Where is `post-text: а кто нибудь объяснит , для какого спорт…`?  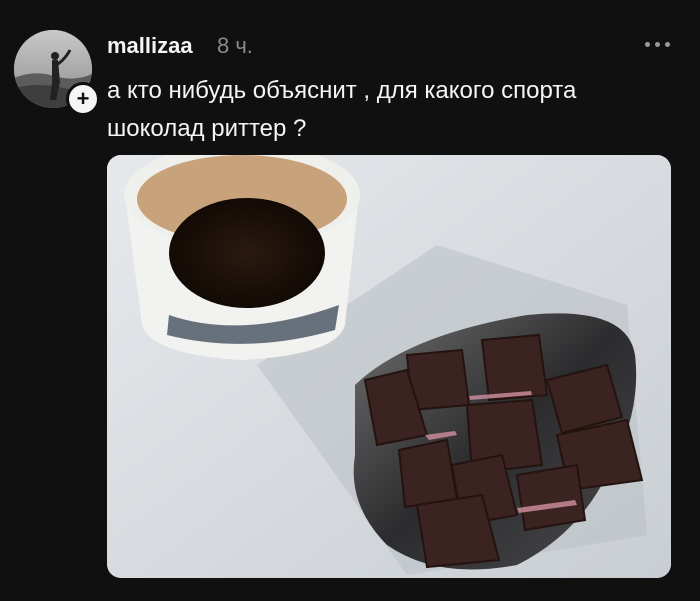
post-text: а кто нибудь объяснит , для какого спорт… is located at coordinates (342, 109).